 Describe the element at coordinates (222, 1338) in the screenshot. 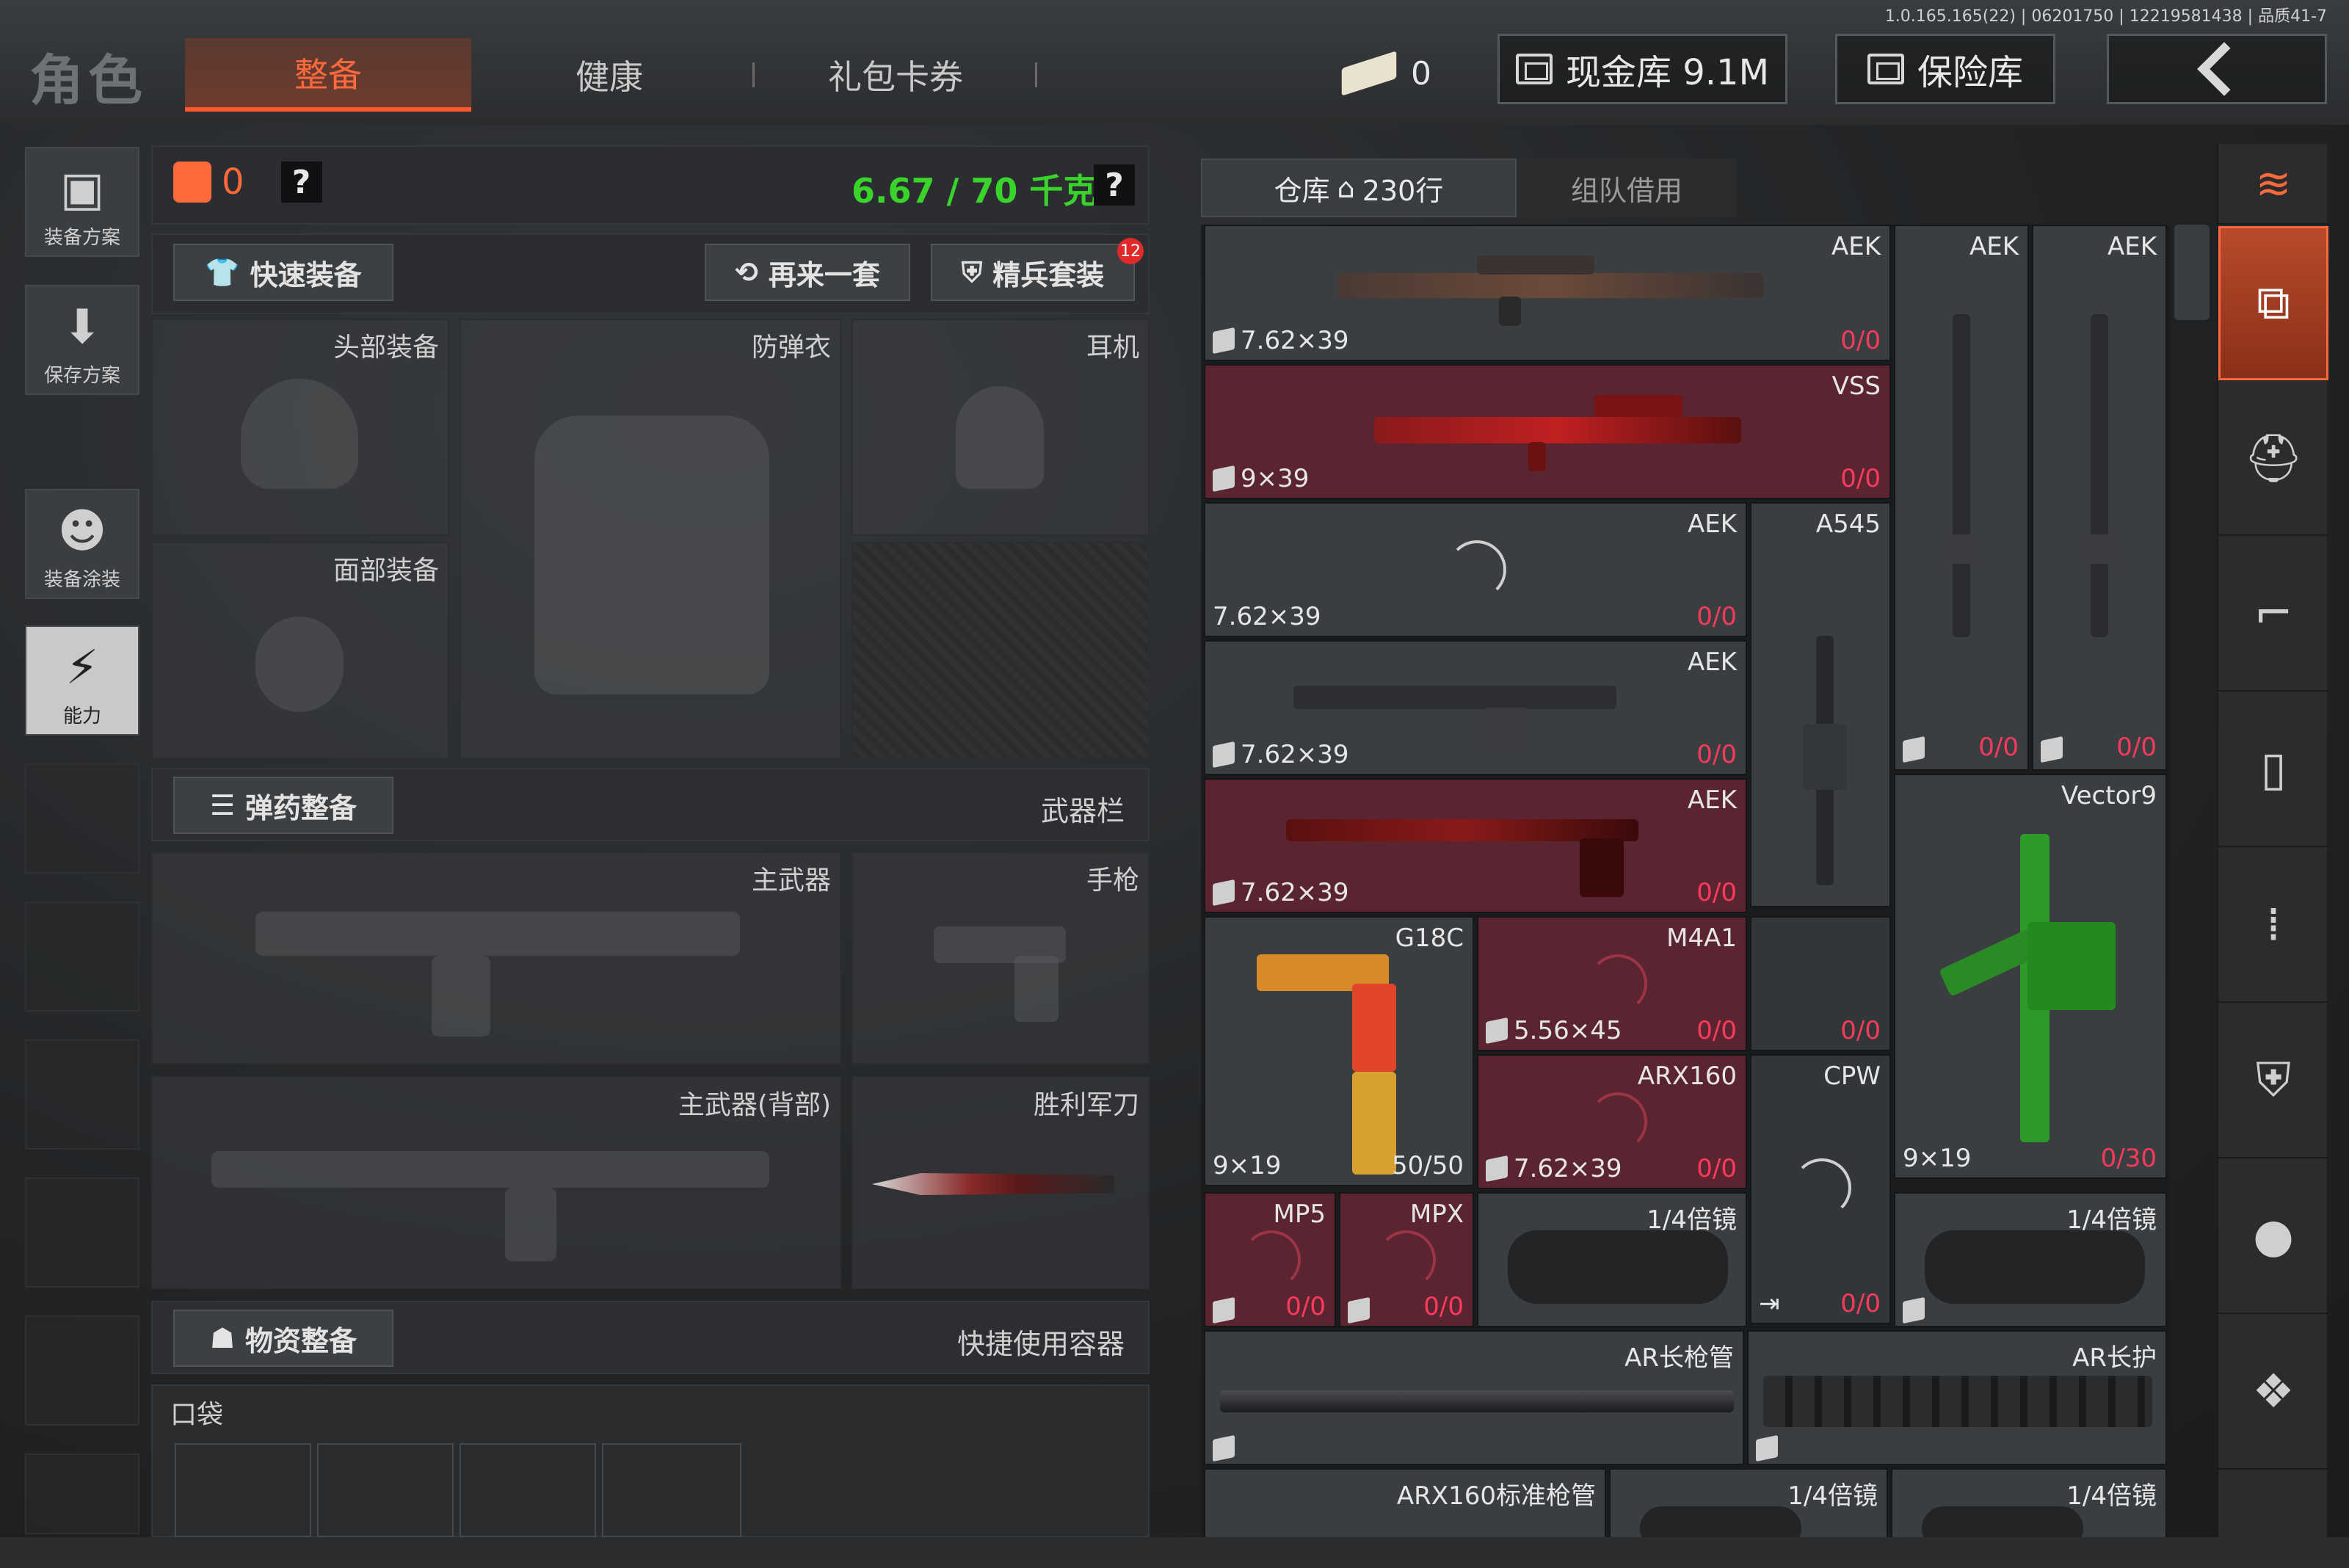

I see `supply-icon: ☗` at that location.